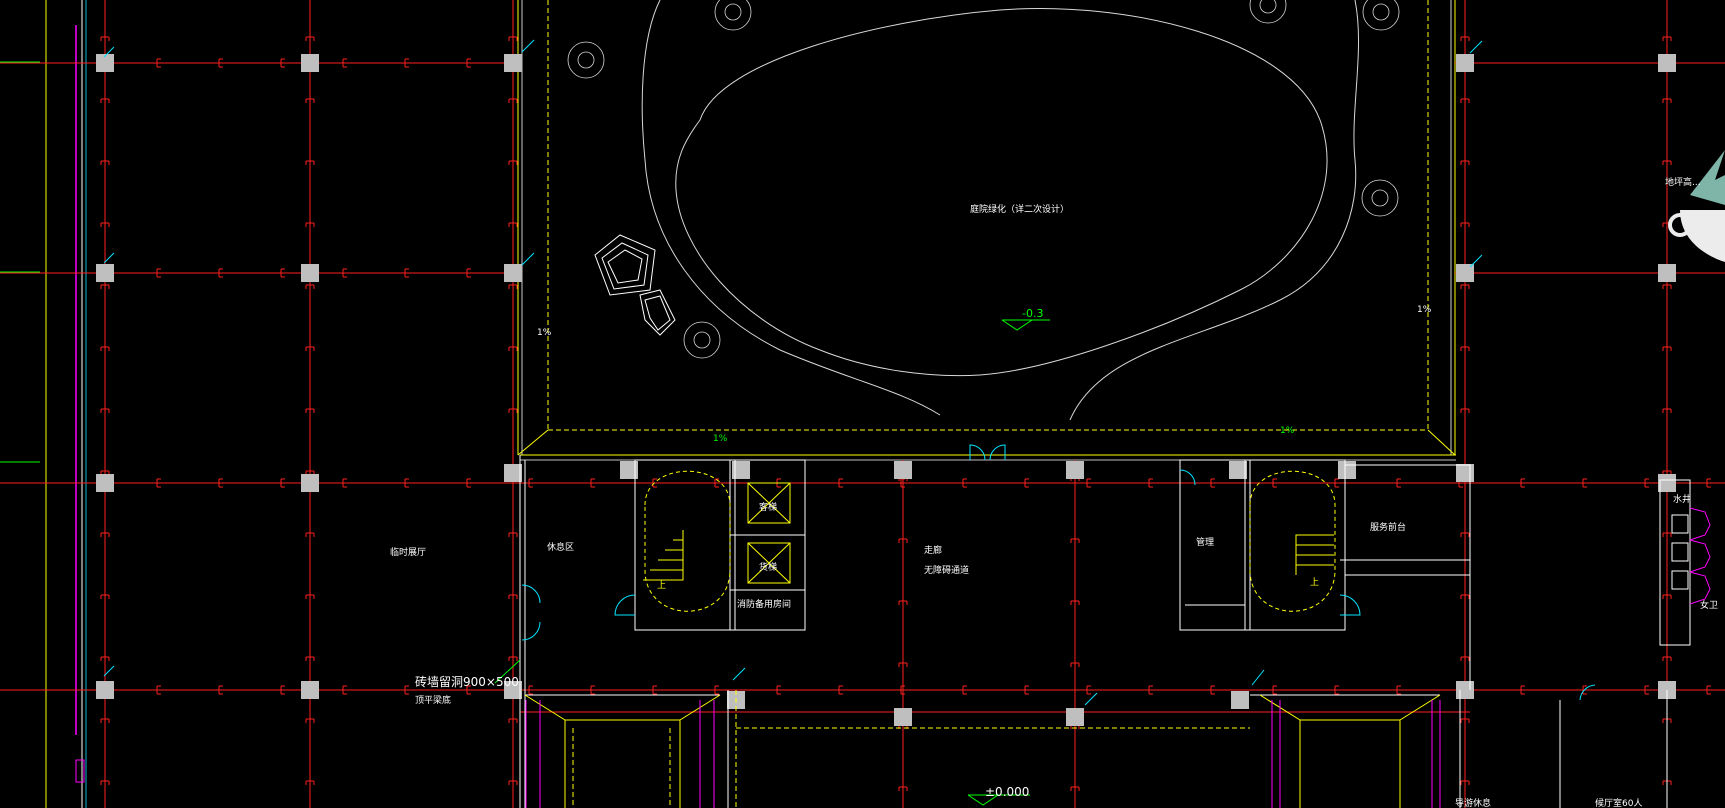 This screenshot has height=808, width=1725. What do you see at coordinates (1473, 802) in the screenshot?
I see `room-label-guide-rest: 导游休息` at bounding box center [1473, 802].